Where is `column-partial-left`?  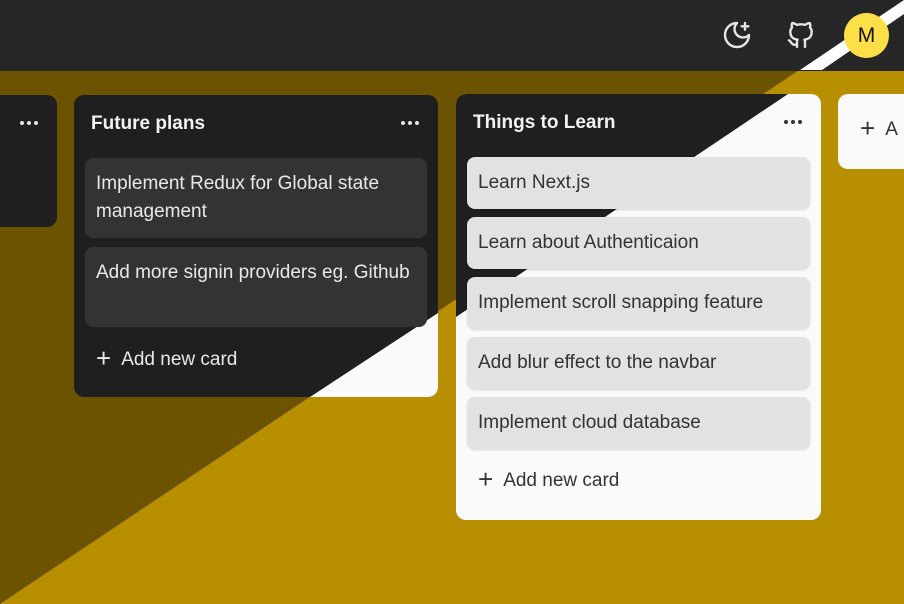
column-partial-left is located at coordinates (28, 161).